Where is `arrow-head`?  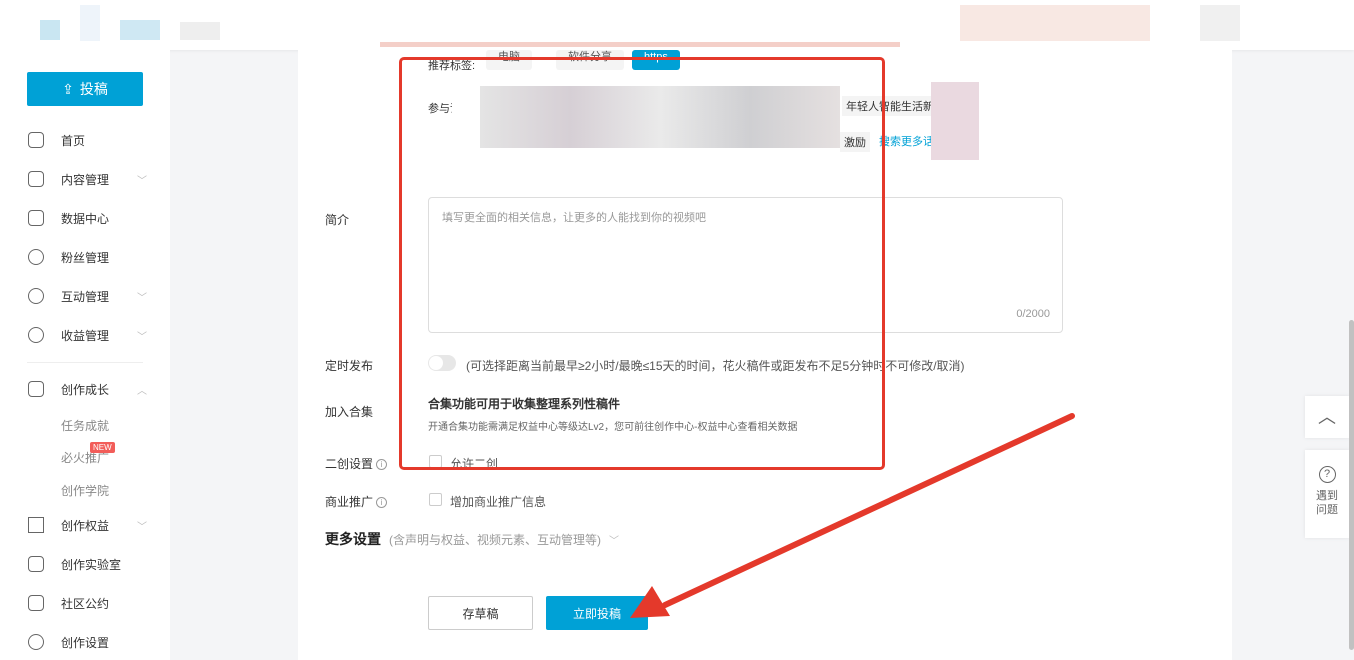 arrow-head is located at coordinates (650, 602).